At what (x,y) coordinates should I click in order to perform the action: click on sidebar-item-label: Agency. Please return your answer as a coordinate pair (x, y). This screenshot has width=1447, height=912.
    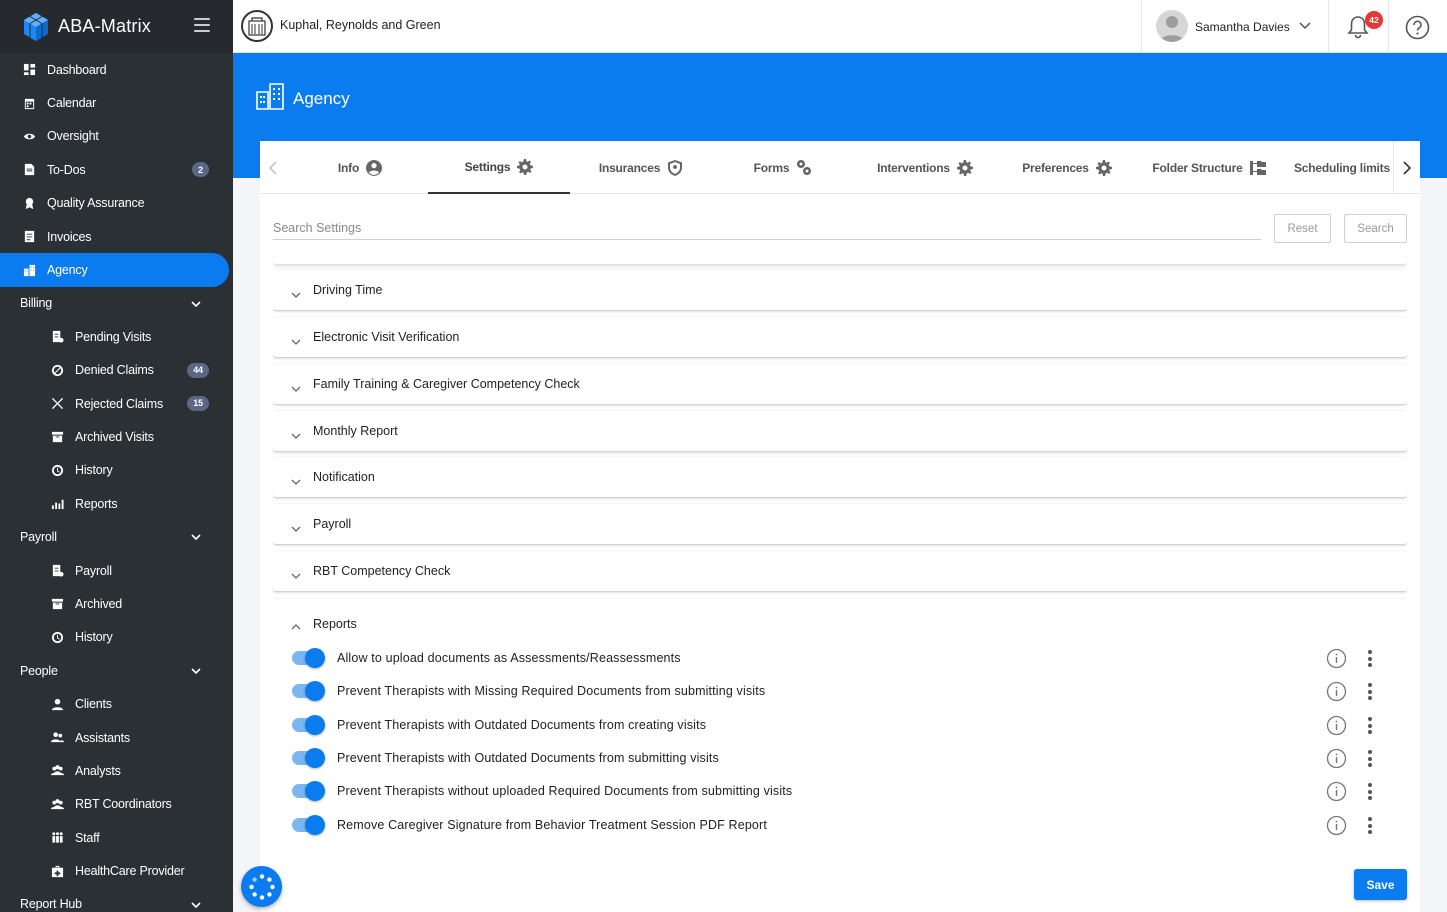
    Looking at the image, I should click on (67, 270).